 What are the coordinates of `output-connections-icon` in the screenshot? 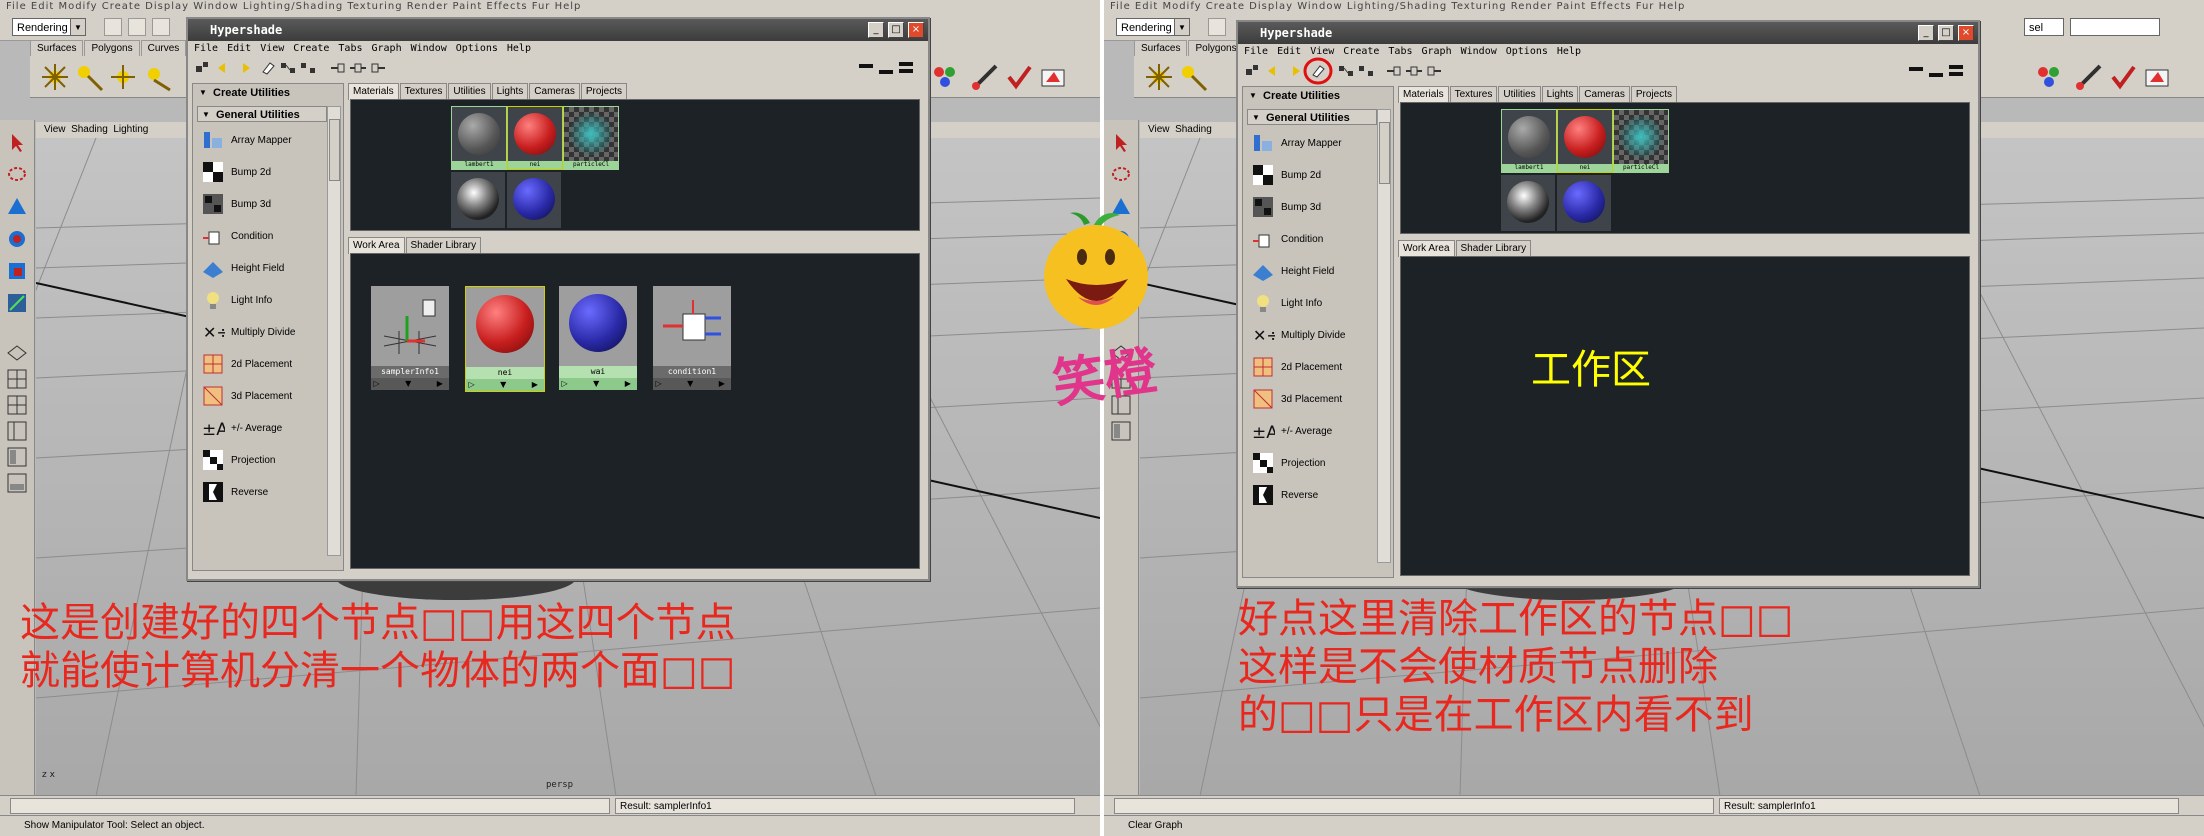 It's located at (378, 68).